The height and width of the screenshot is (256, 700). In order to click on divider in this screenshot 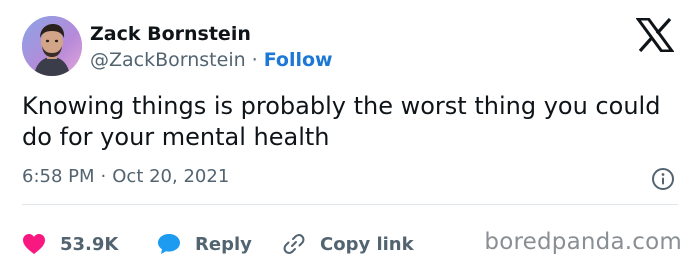, I will do `click(350, 204)`.